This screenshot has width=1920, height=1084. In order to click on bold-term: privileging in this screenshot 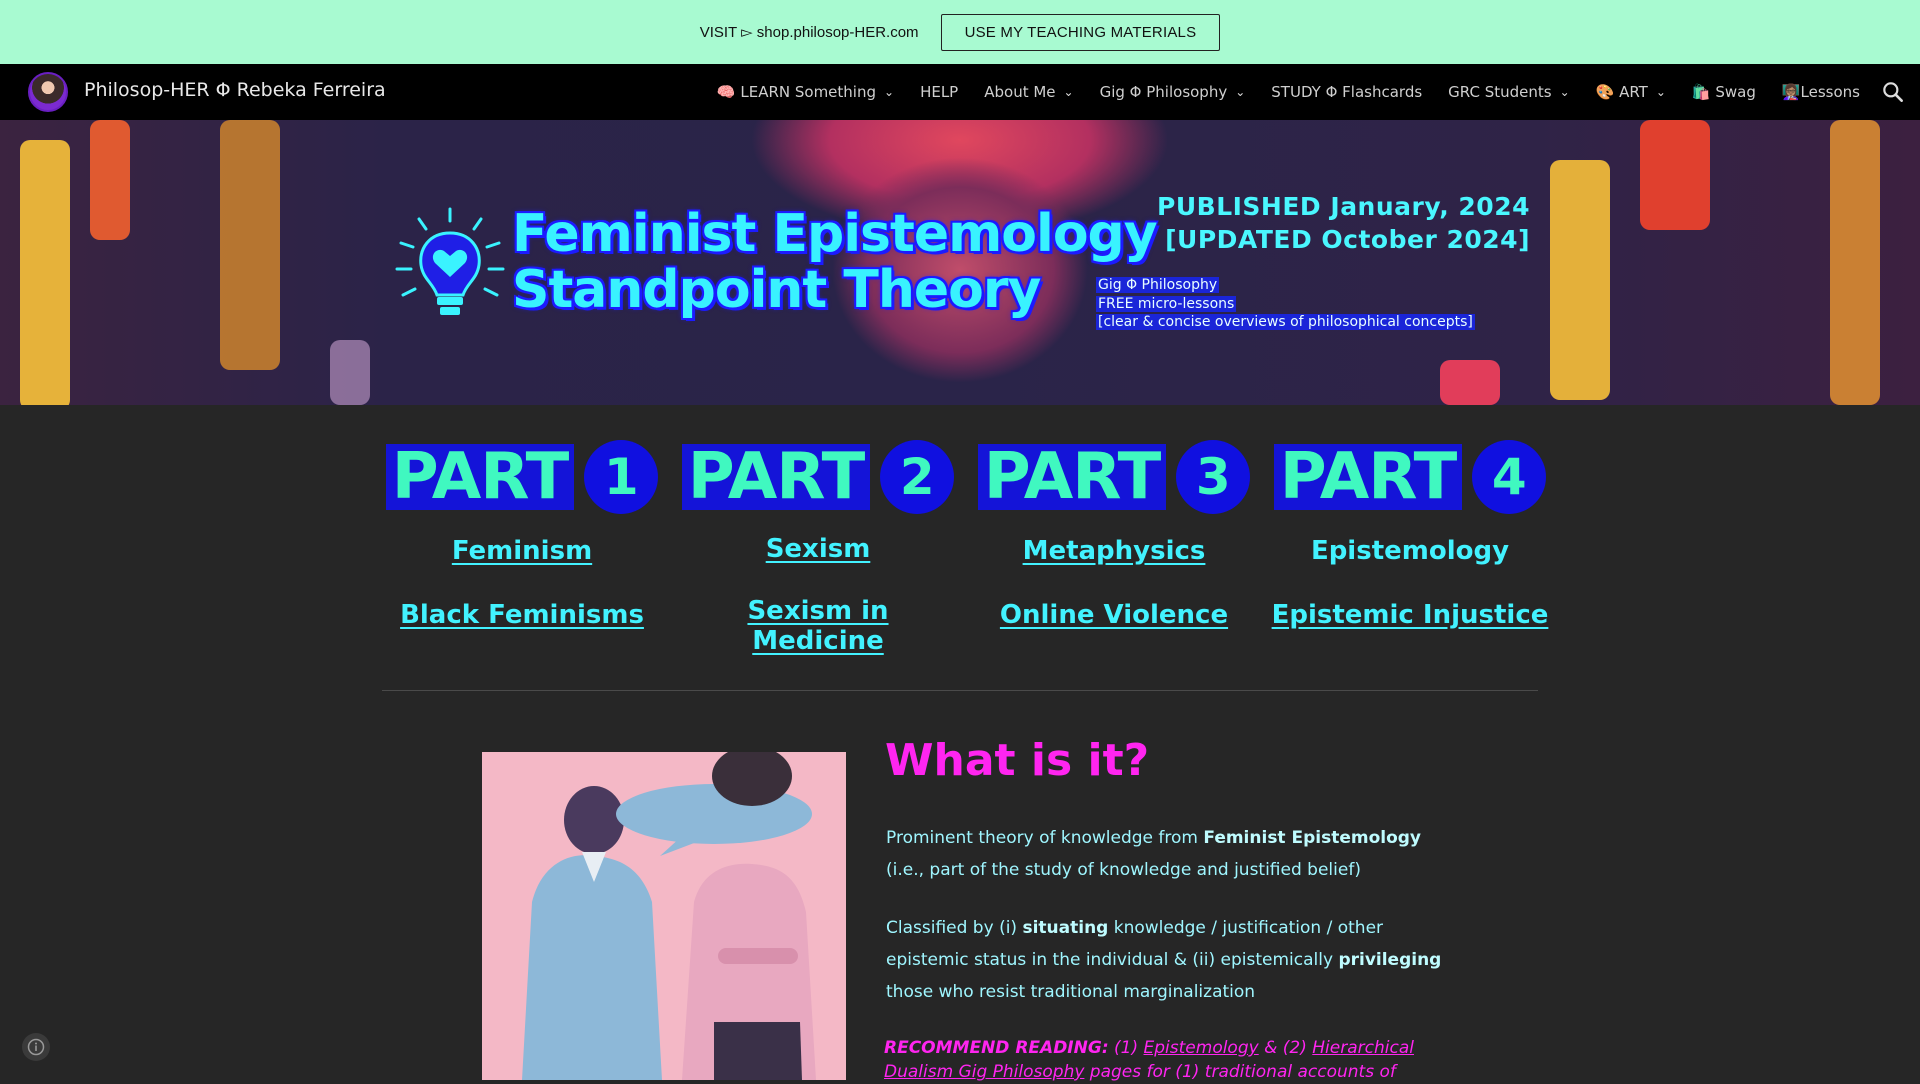, I will do `click(1390, 960)`.